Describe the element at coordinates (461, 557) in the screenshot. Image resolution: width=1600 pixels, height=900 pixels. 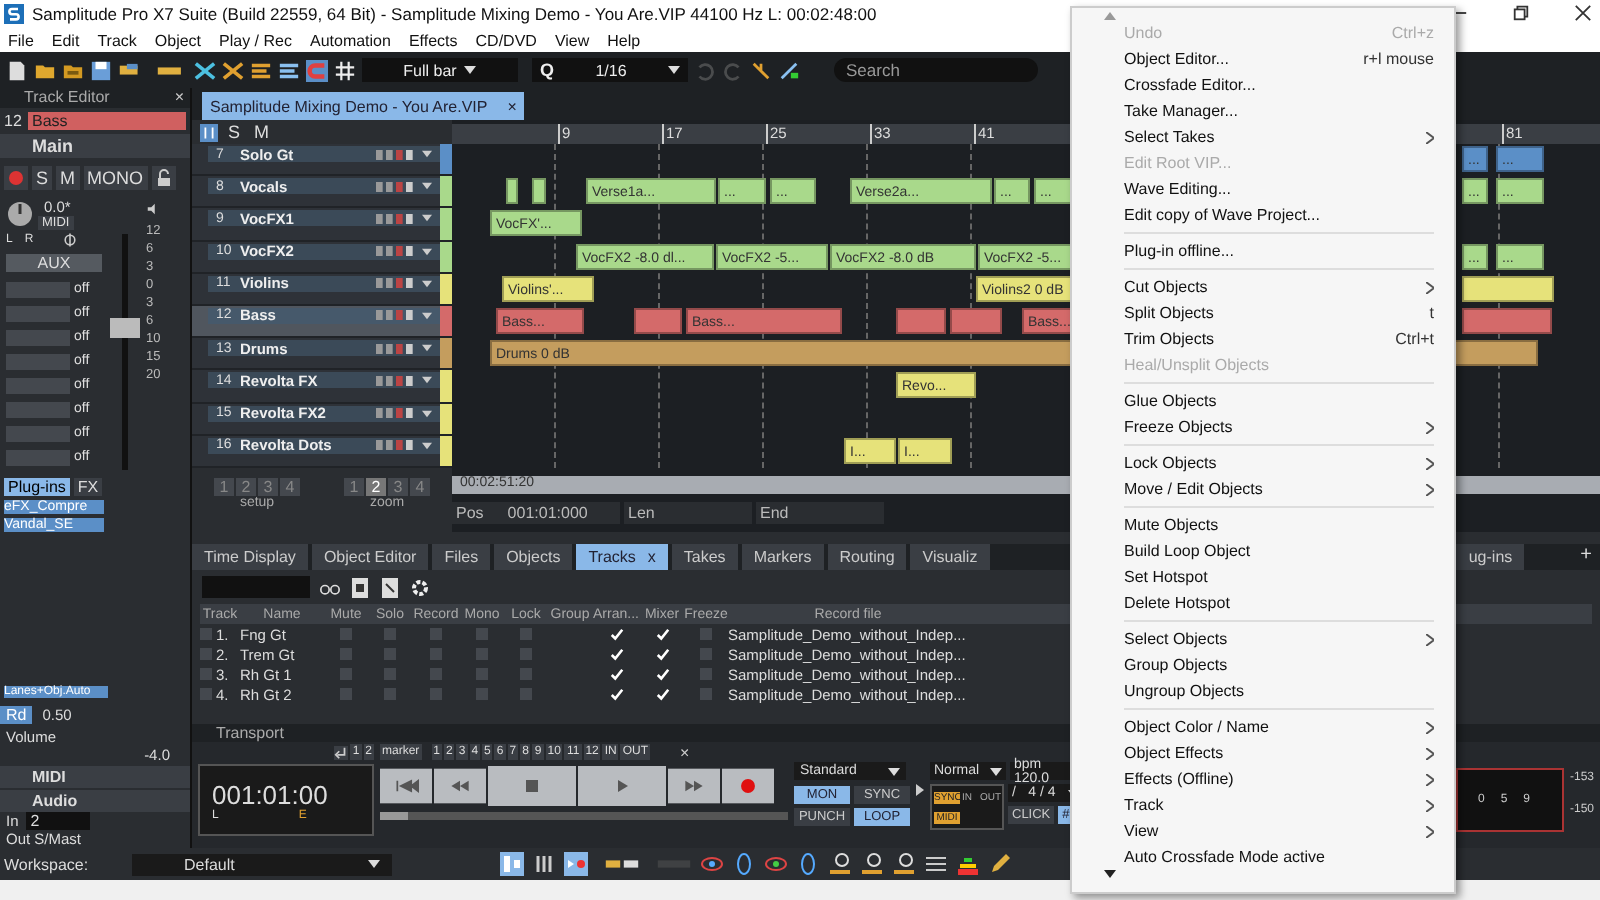
I see `dock-tab: Files` at that location.